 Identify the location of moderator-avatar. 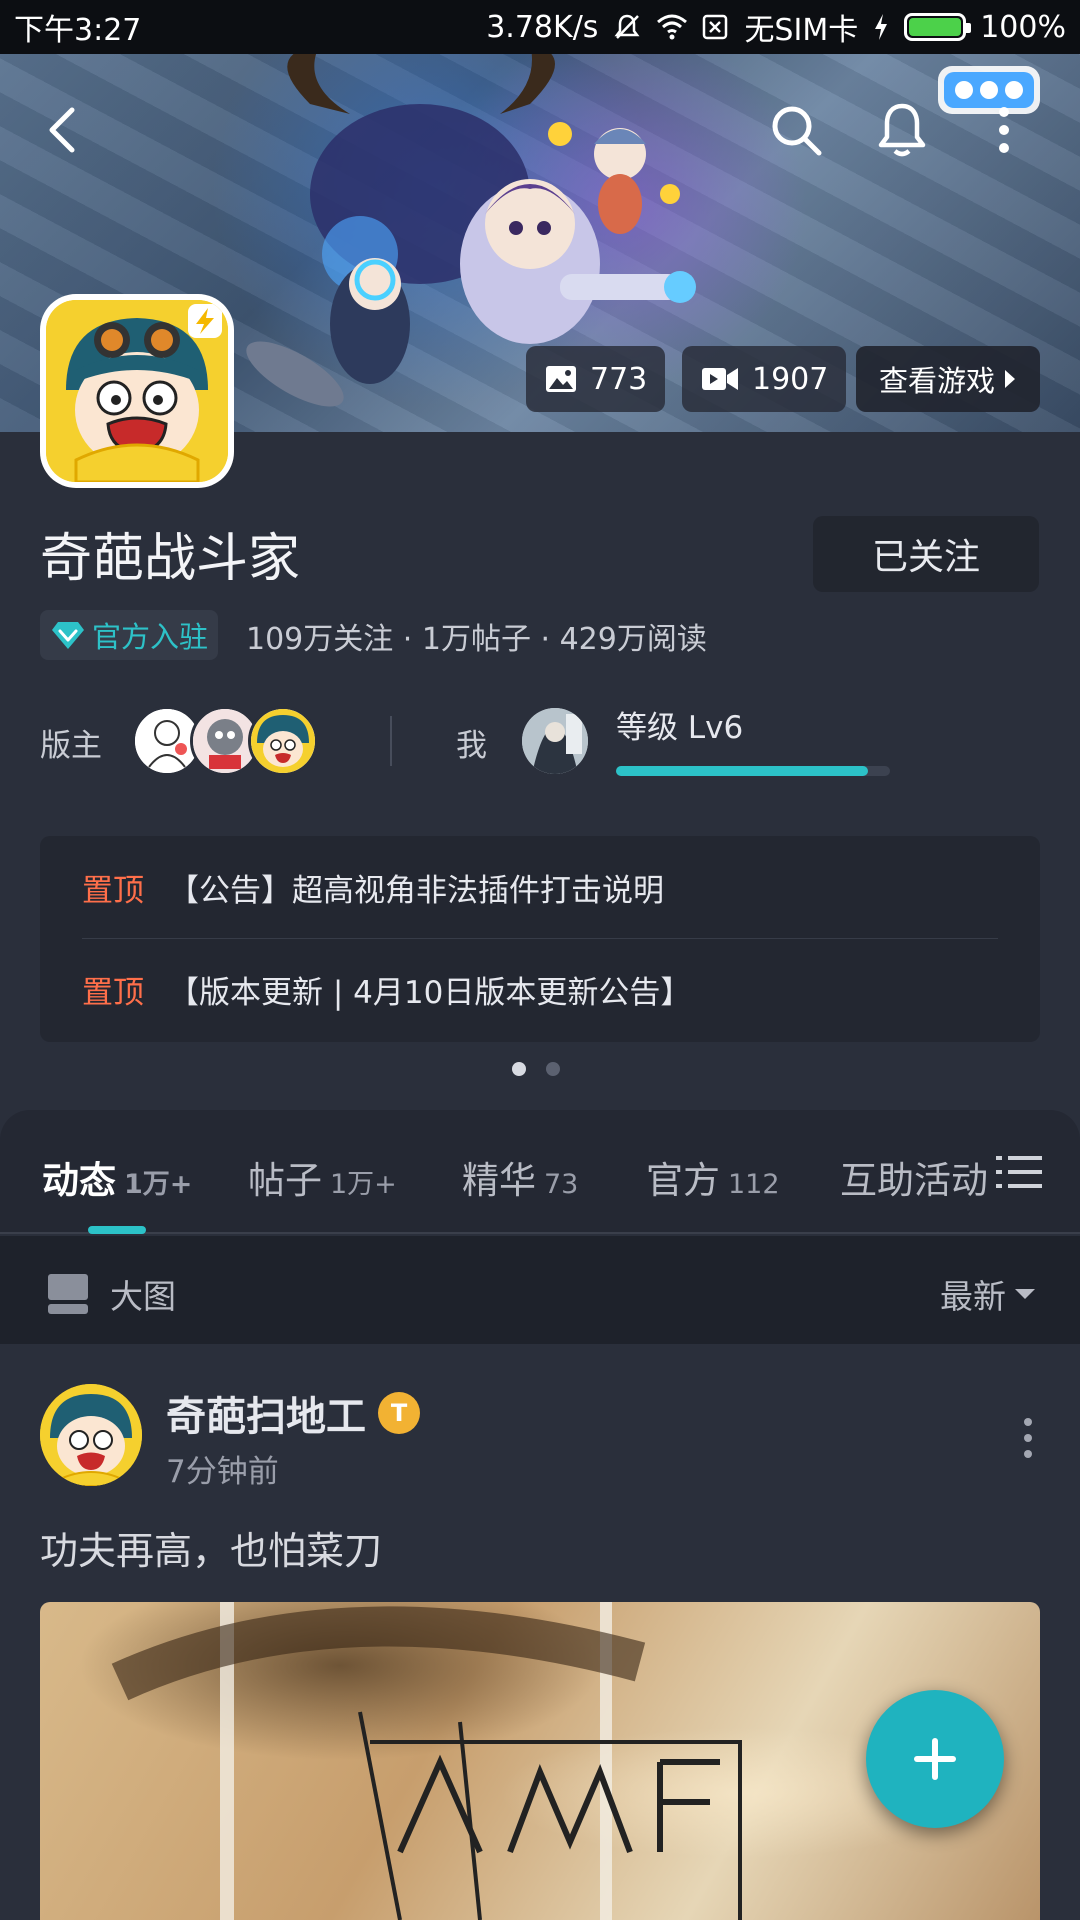
(283, 741).